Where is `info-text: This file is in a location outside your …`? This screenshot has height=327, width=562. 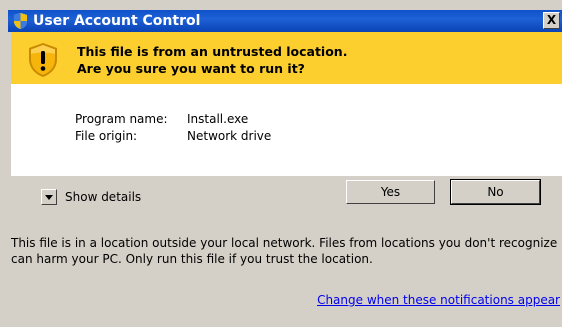
info-text: This file is in a location outside your … is located at coordinates (286, 251).